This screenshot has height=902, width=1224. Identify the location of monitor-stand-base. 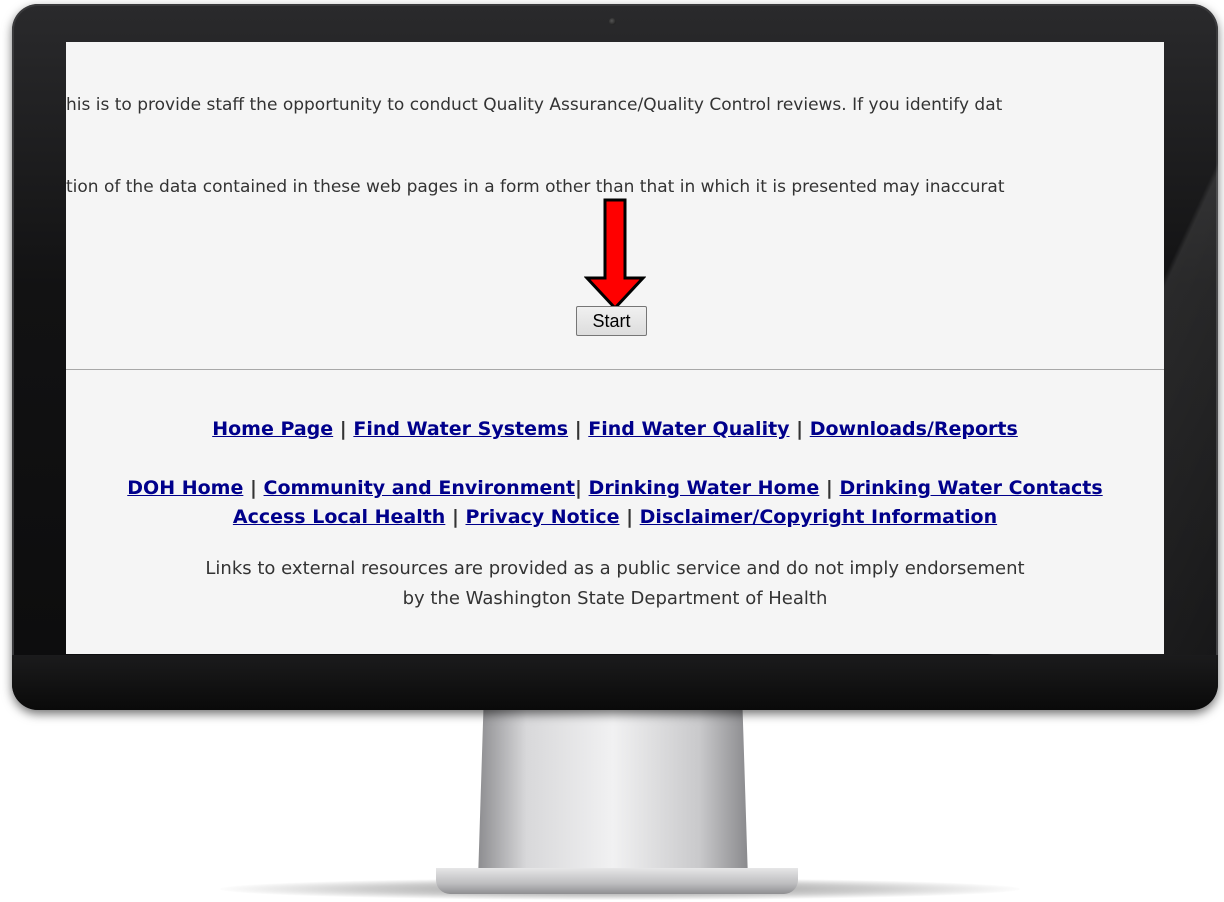
(617, 881).